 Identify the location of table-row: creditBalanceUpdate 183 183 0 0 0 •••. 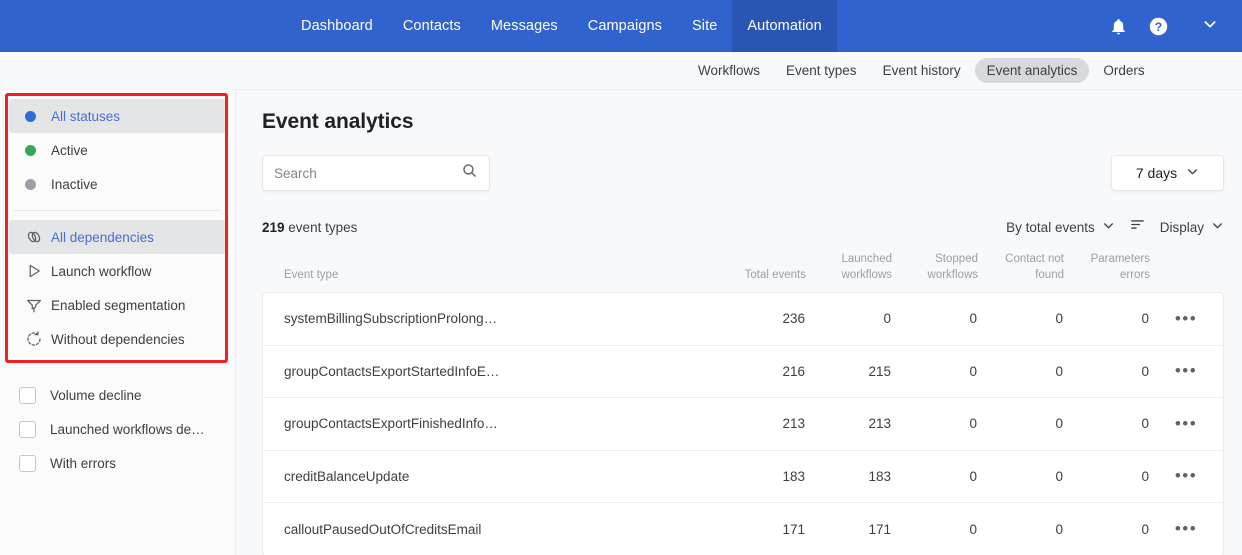
(743, 477).